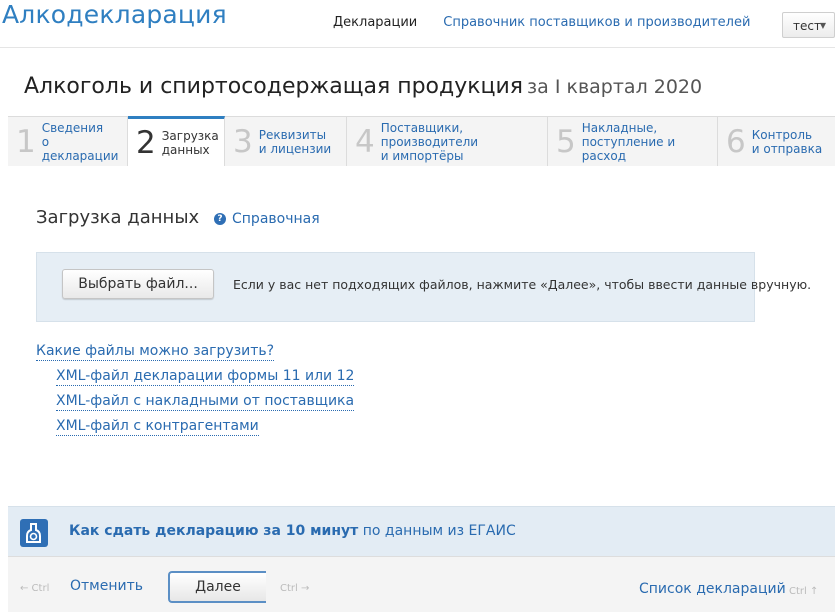 This screenshot has width=835, height=612. I want to click on cancel-button: Отменить, so click(106, 586).